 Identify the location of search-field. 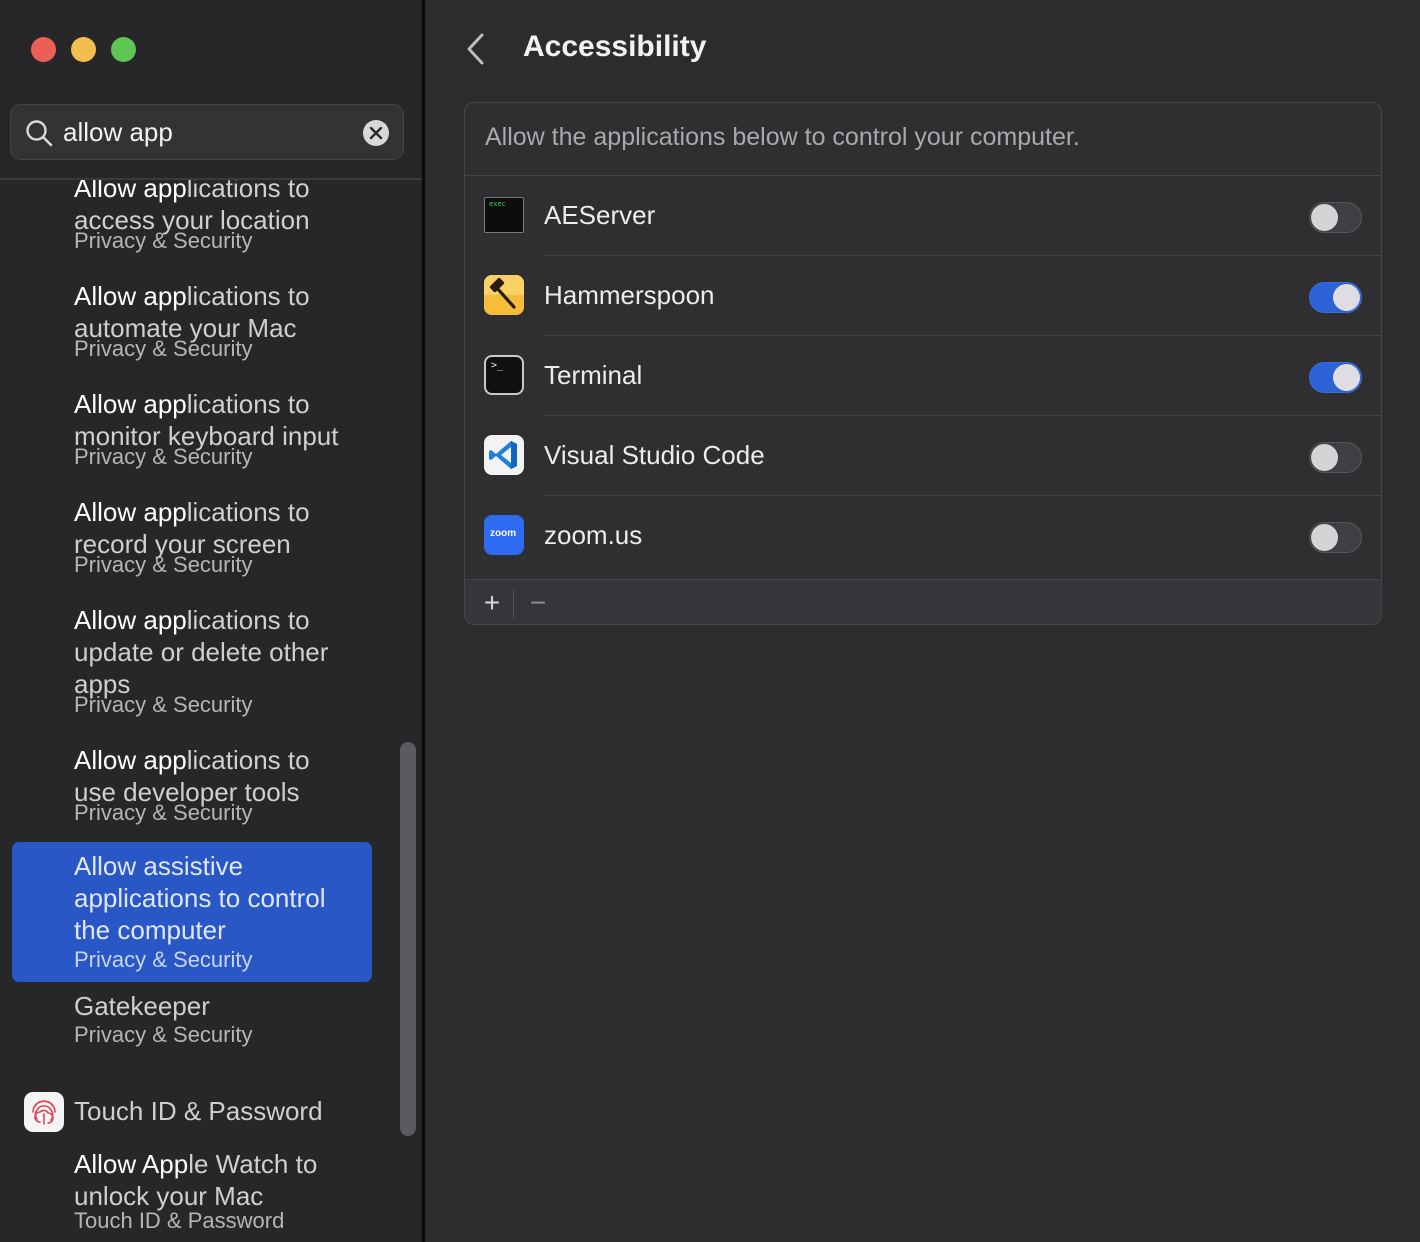
(207, 132).